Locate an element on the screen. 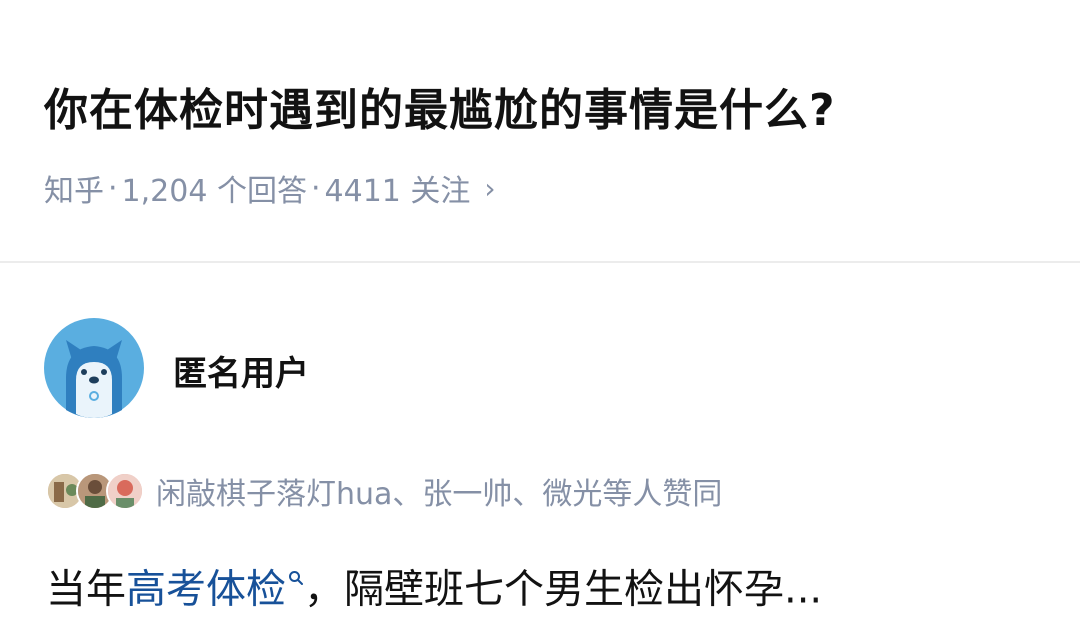 The width and height of the screenshot is (1080, 637). author-name: 匿名用户 is located at coordinates (241, 370).